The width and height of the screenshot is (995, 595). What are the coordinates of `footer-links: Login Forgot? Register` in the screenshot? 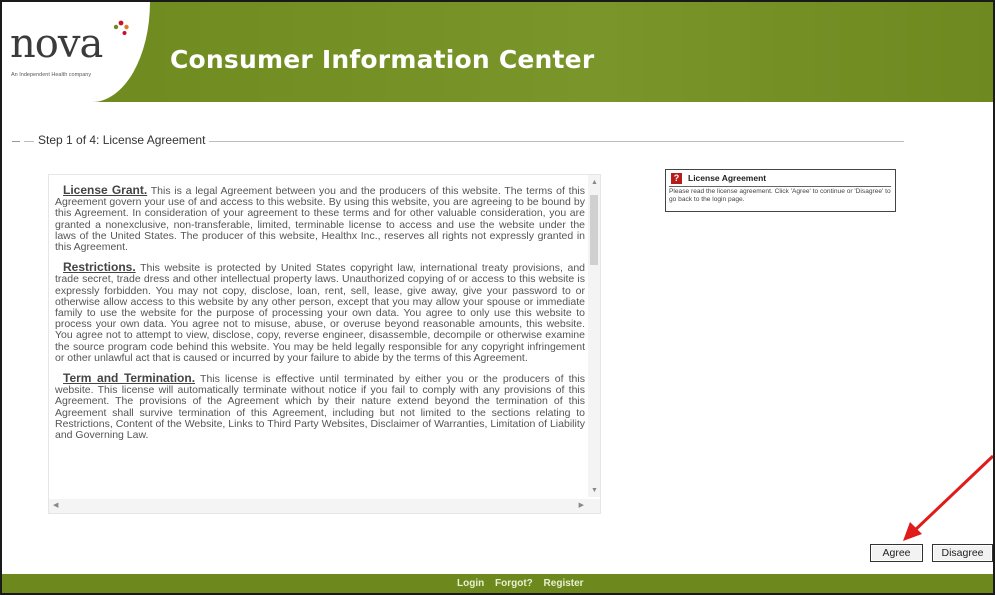 It's located at (524, 583).